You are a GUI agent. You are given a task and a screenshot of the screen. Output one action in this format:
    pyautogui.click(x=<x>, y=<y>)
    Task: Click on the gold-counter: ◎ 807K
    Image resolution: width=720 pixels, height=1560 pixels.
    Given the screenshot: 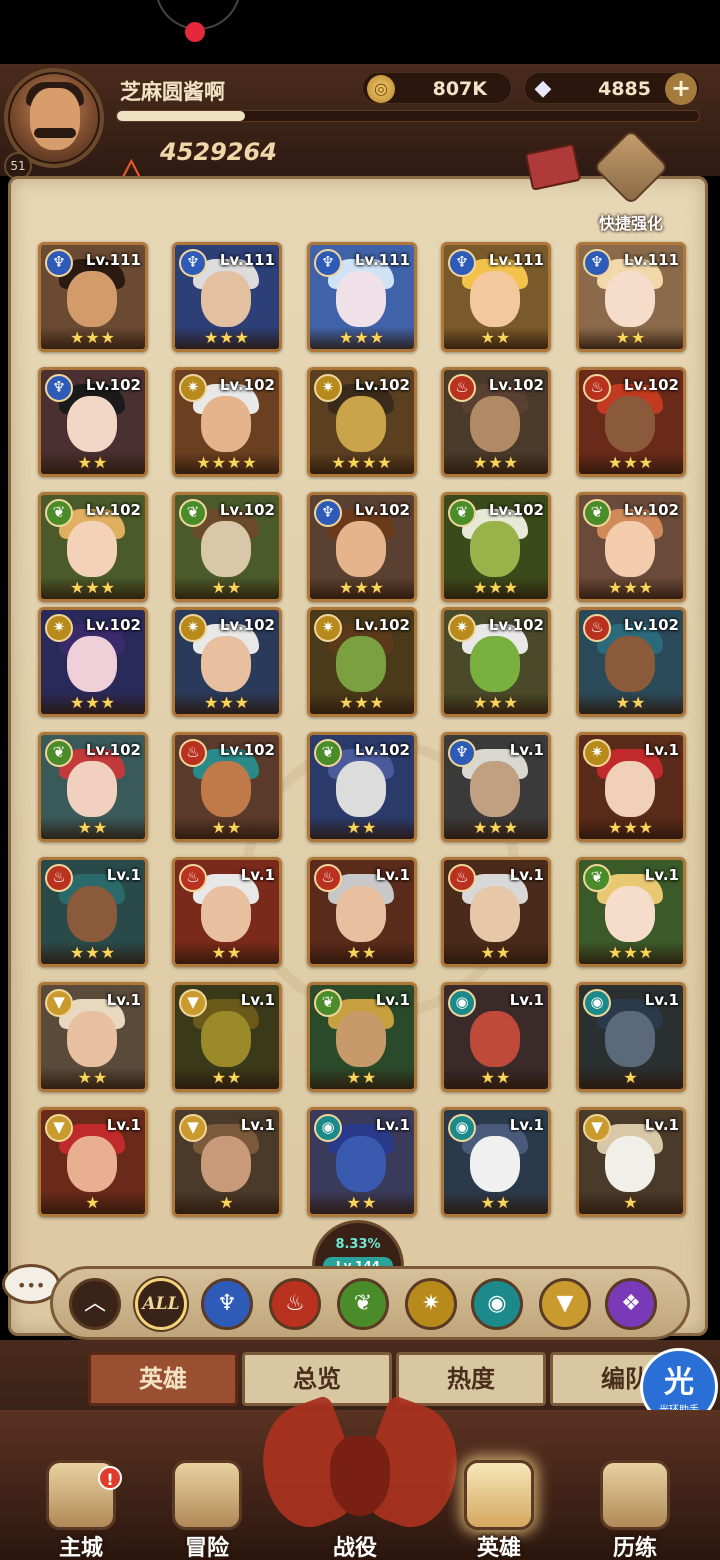 What is the action you would take?
    pyautogui.click(x=437, y=88)
    